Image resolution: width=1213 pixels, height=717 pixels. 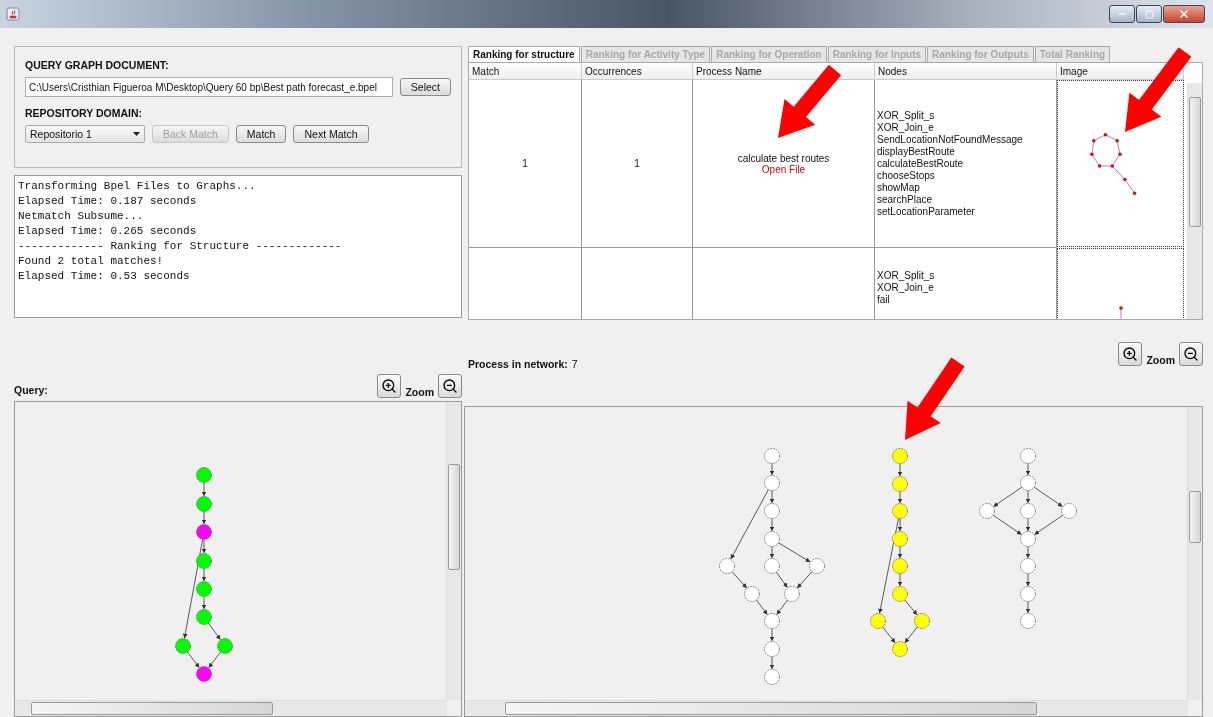 What do you see at coordinates (904, 199) in the screenshot?
I see `node-name: searchPlace` at bounding box center [904, 199].